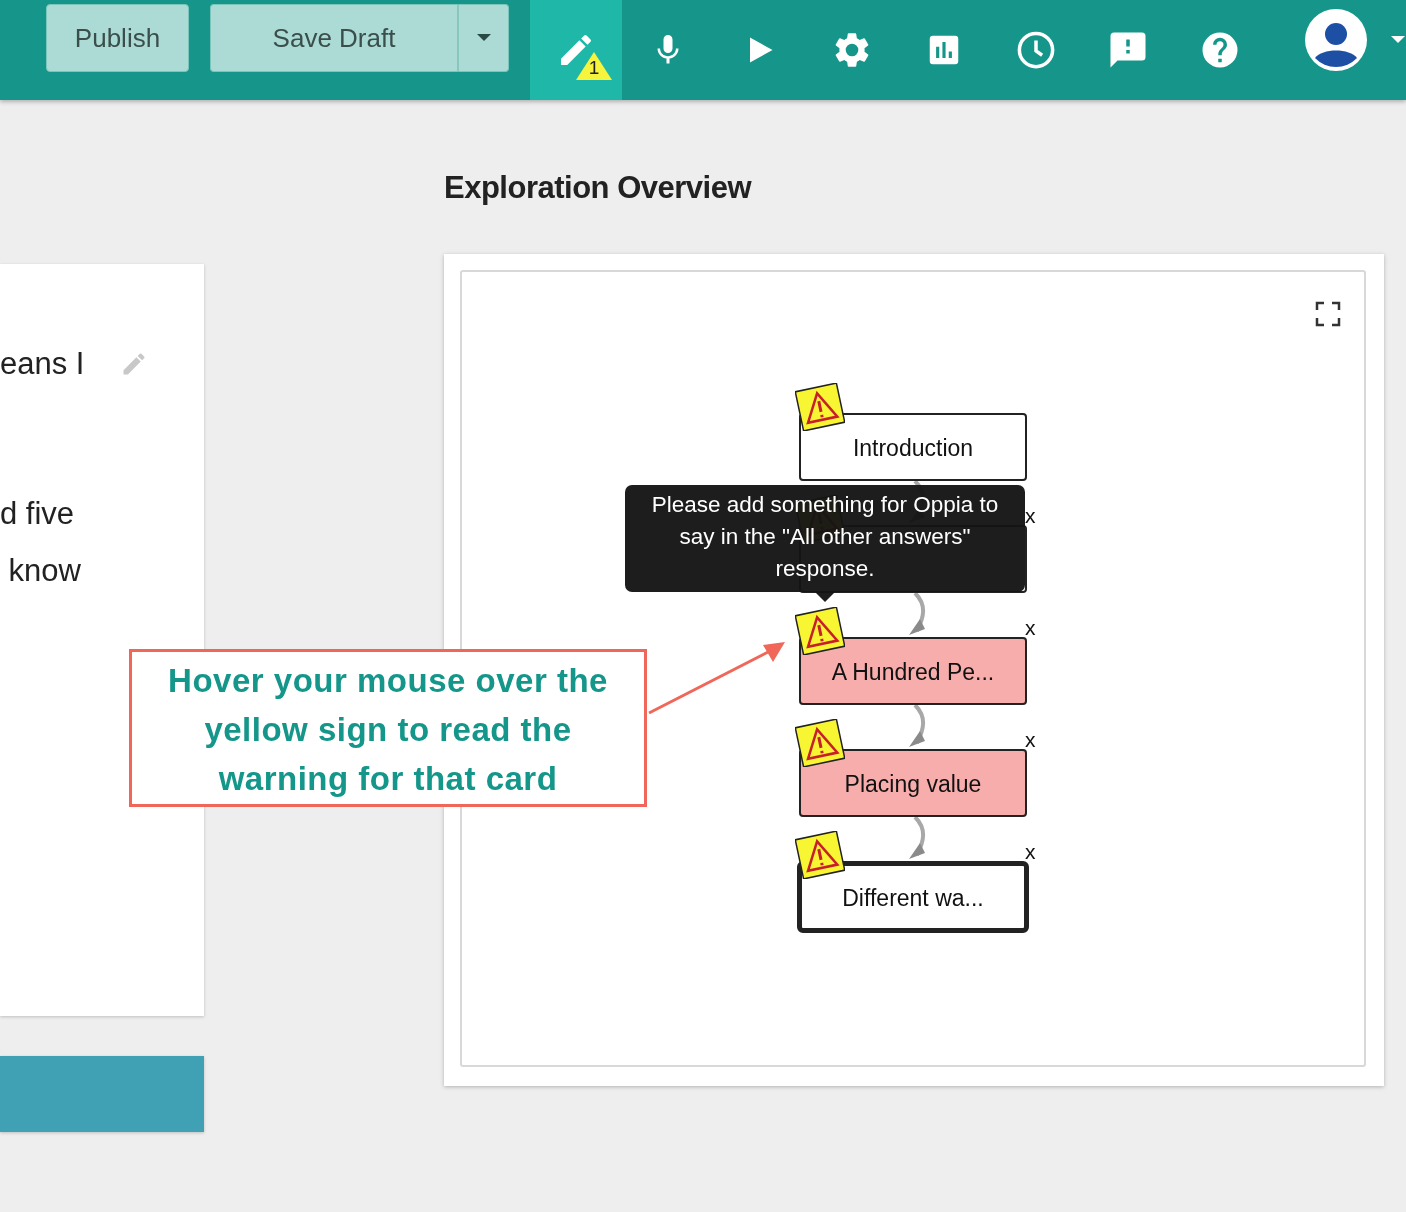 The width and height of the screenshot is (1406, 1212). What do you see at coordinates (825, 538) in the screenshot?
I see `warning-tooltip: Please add something for Oppia to say in the "All other answers" response.` at bounding box center [825, 538].